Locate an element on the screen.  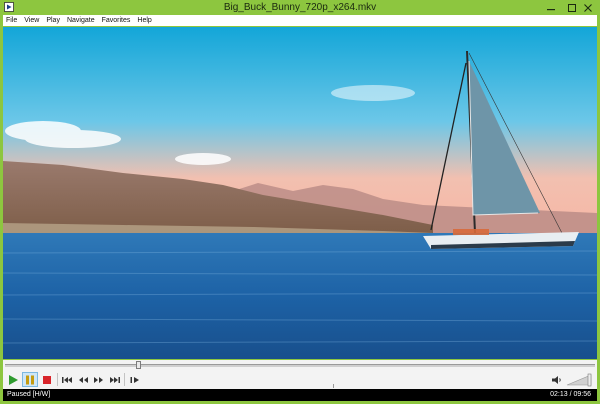
minimize-button is located at coordinates (551, 7).